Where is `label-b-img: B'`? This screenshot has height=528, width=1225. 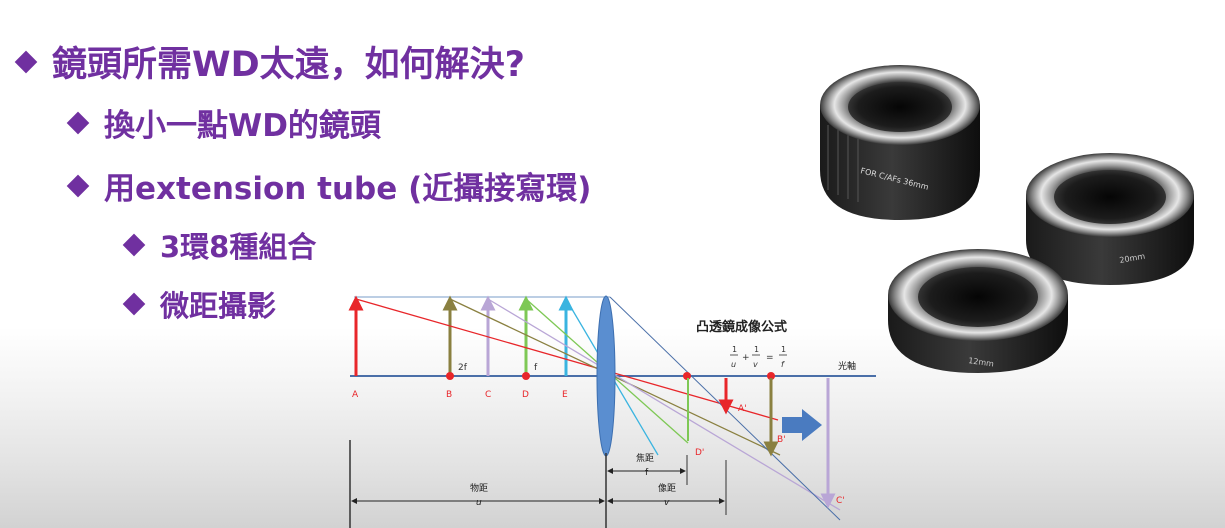
label-b-img: B' is located at coordinates (781, 440).